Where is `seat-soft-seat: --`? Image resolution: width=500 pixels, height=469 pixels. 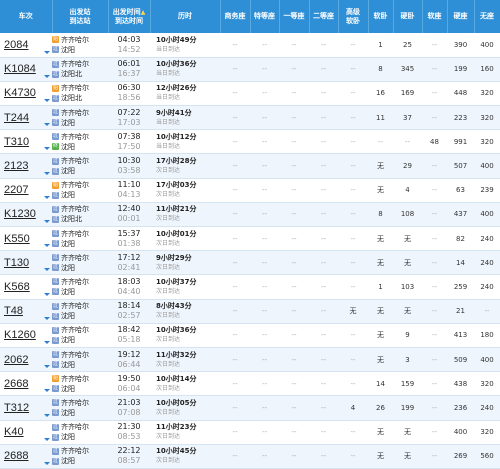 seat-soft-seat: -- is located at coordinates (434, 287).